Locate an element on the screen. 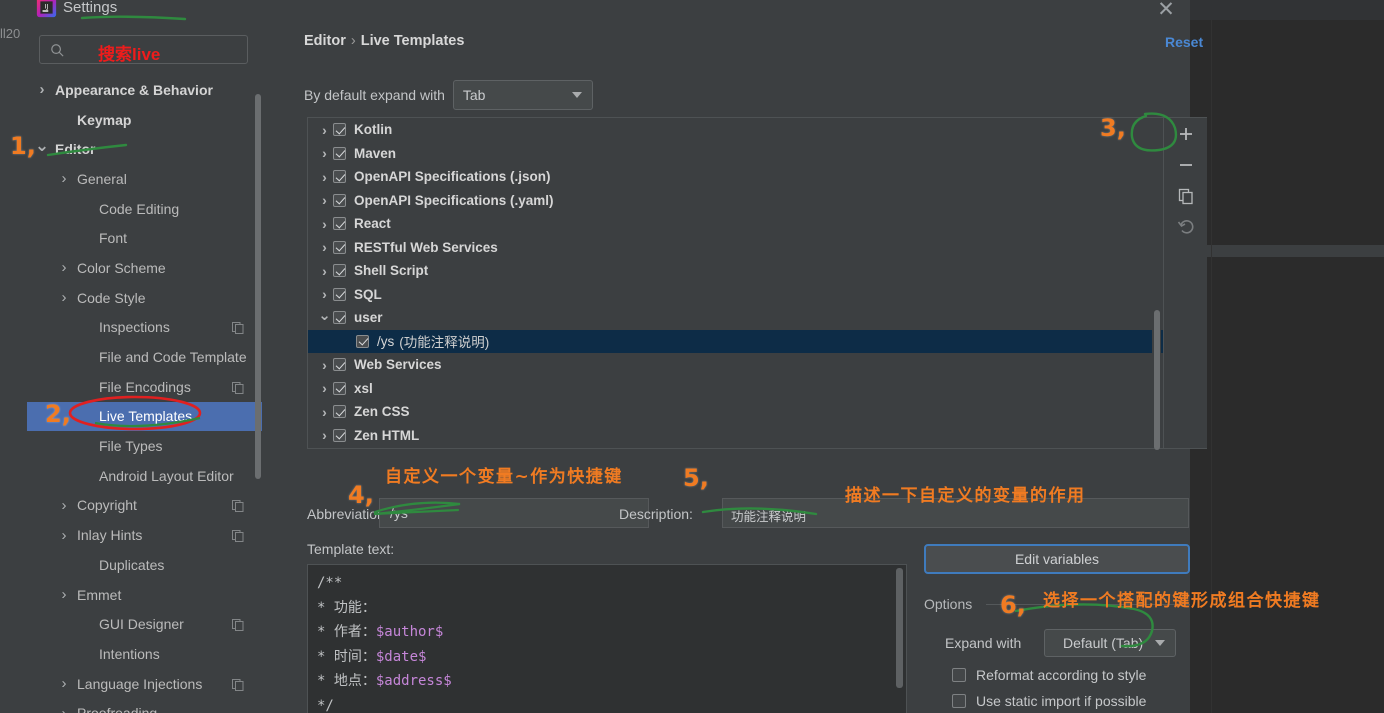 The height and width of the screenshot is (713, 1384). template-group-row: /ys (功能注释说明) is located at coordinates (735, 341).